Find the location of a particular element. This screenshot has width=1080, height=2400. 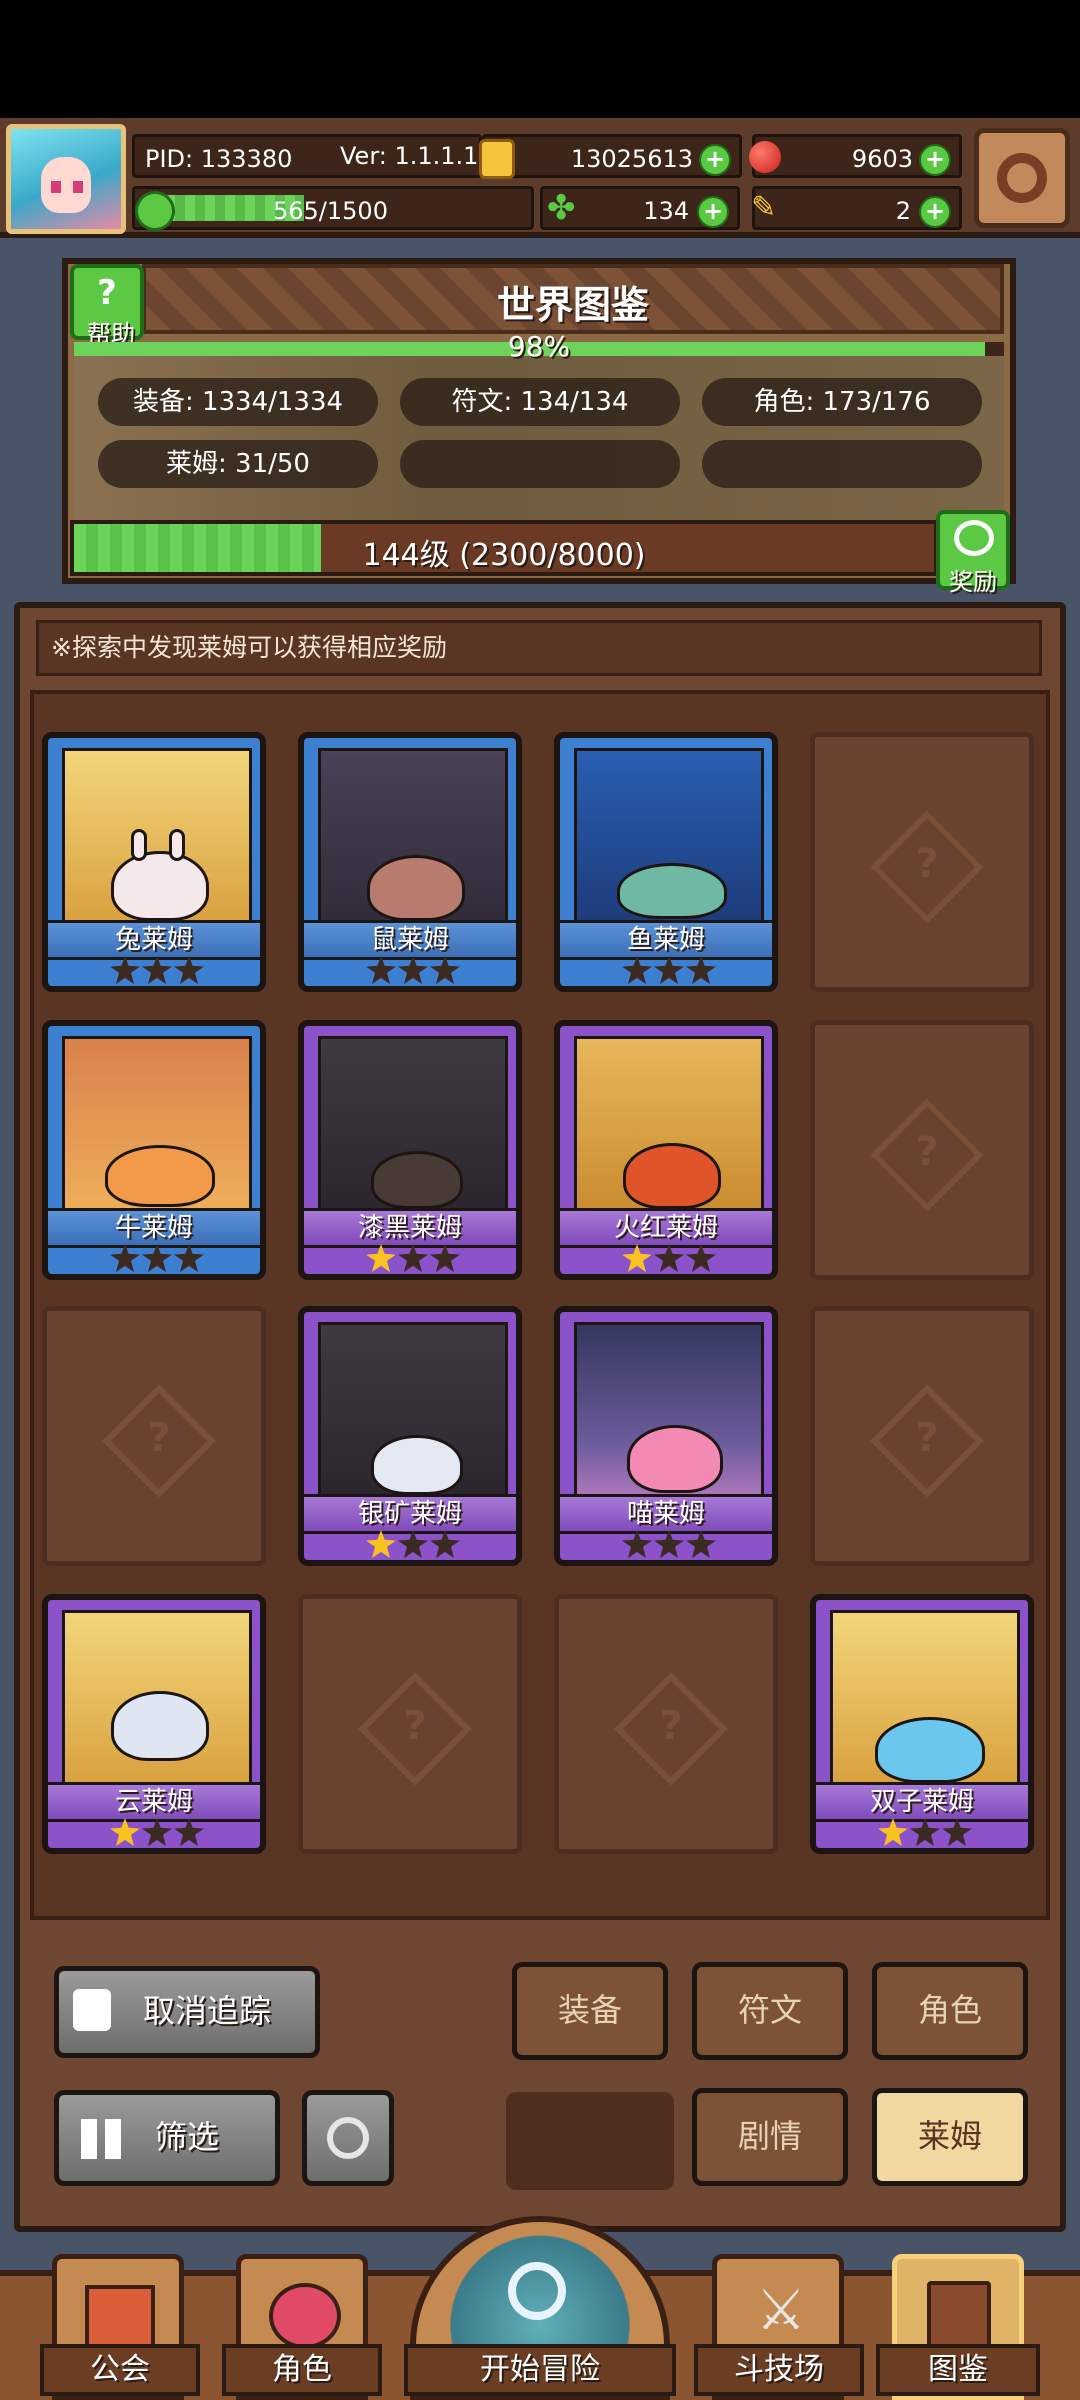

slime-card-mouse: 鼠莱姆 is located at coordinates (410, 862).